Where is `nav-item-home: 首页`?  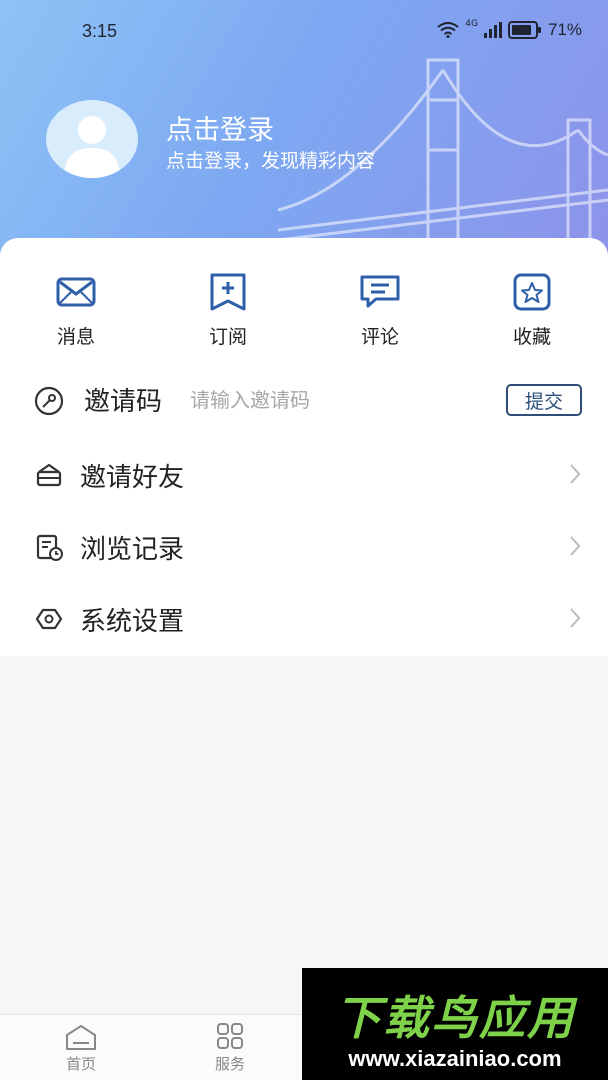
nav-item-home: 首页 is located at coordinates (81, 1048).